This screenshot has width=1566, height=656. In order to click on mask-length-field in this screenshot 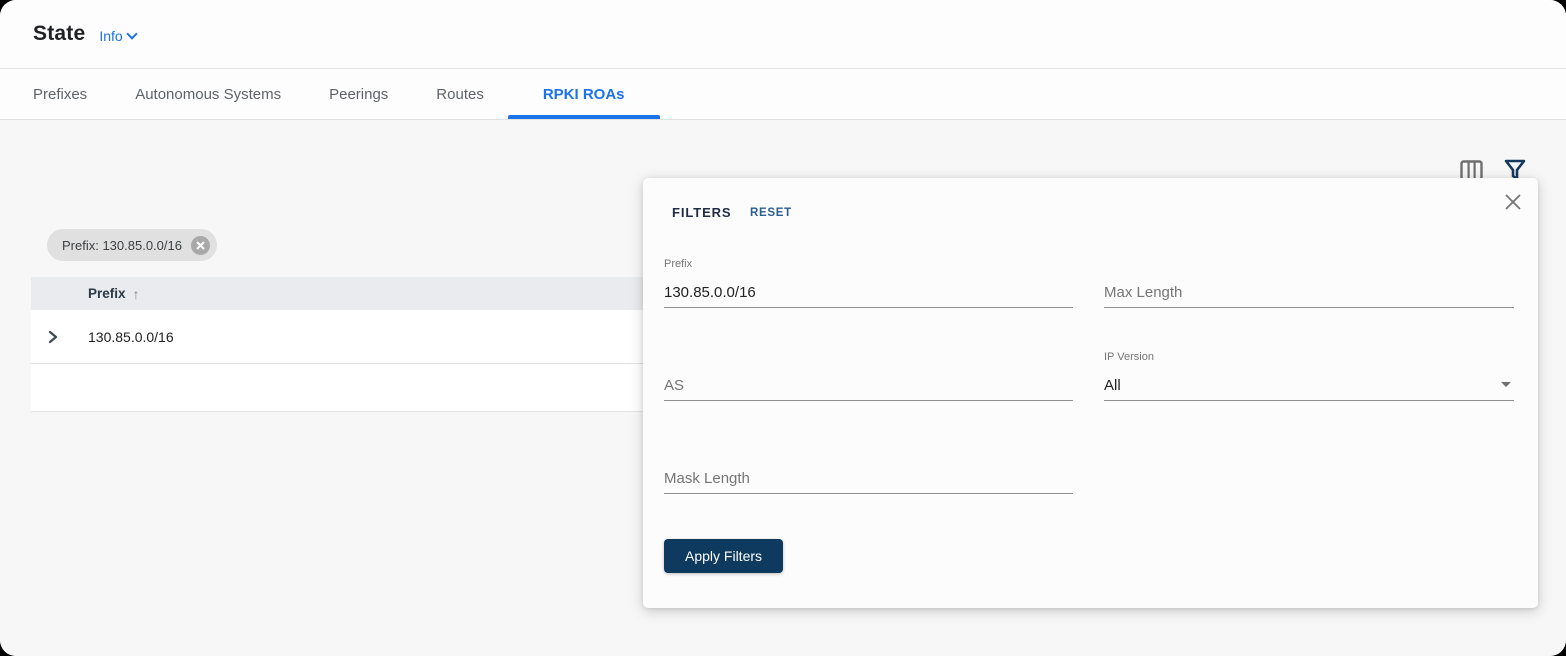, I will do `click(868, 469)`.